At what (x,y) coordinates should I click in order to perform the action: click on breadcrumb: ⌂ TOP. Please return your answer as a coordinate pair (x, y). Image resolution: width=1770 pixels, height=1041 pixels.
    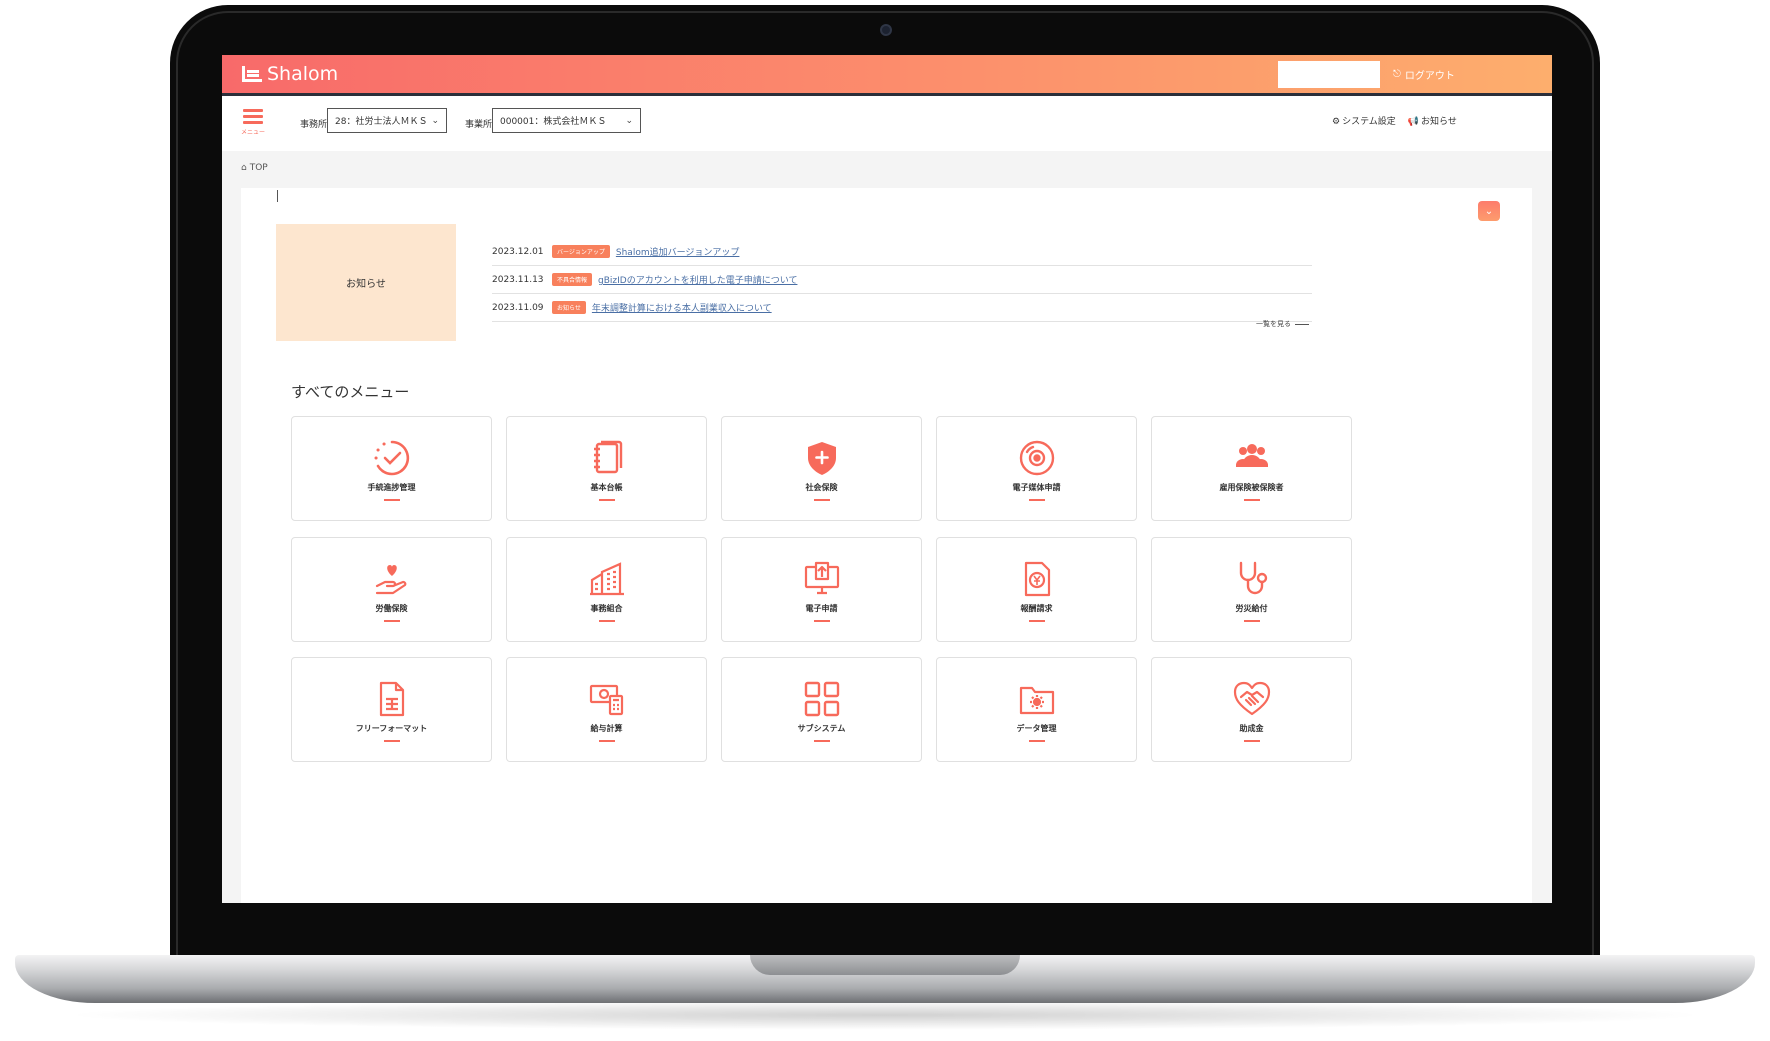
    Looking at the image, I should click on (254, 168).